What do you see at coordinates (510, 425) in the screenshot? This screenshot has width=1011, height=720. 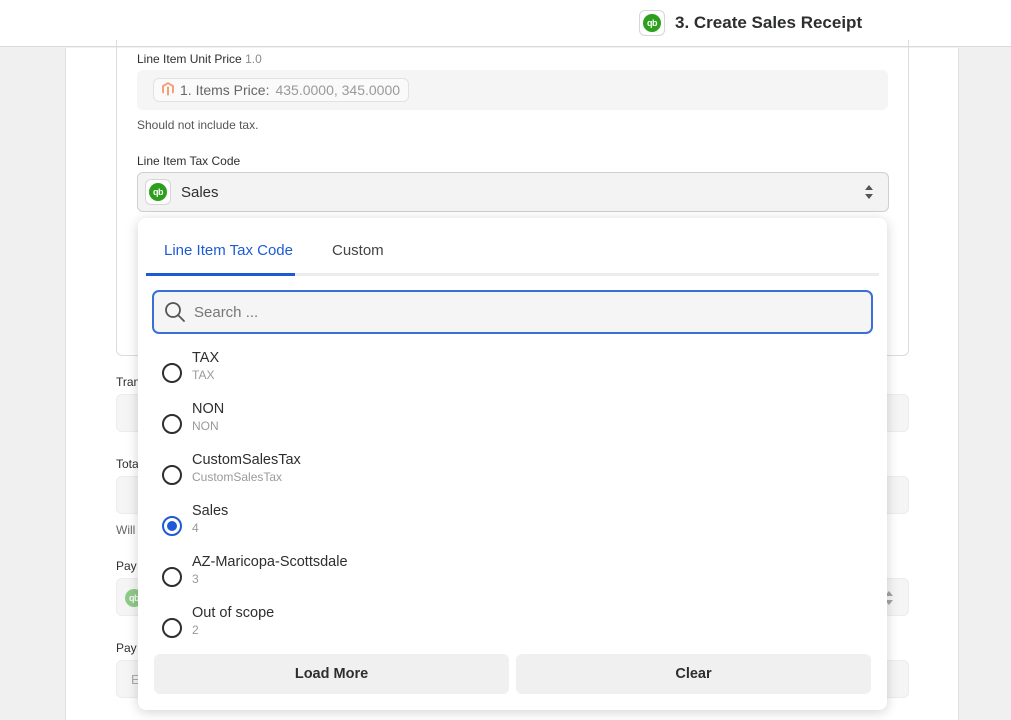 I see `option-non: NON NON` at bounding box center [510, 425].